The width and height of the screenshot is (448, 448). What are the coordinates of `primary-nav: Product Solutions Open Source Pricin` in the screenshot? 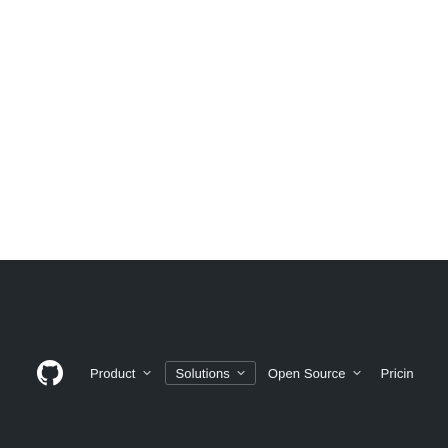 It's located at (248, 373).